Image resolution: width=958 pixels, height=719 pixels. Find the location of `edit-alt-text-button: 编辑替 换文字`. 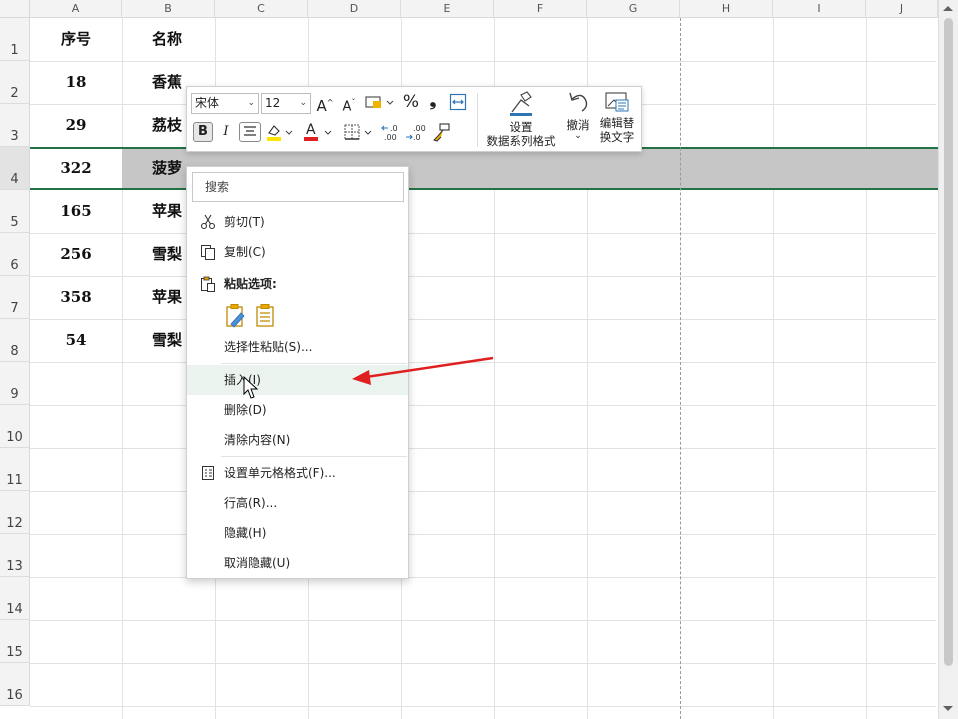

edit-alt-text-button: 编辑替 换文字 is located at coordinates (617, 117).